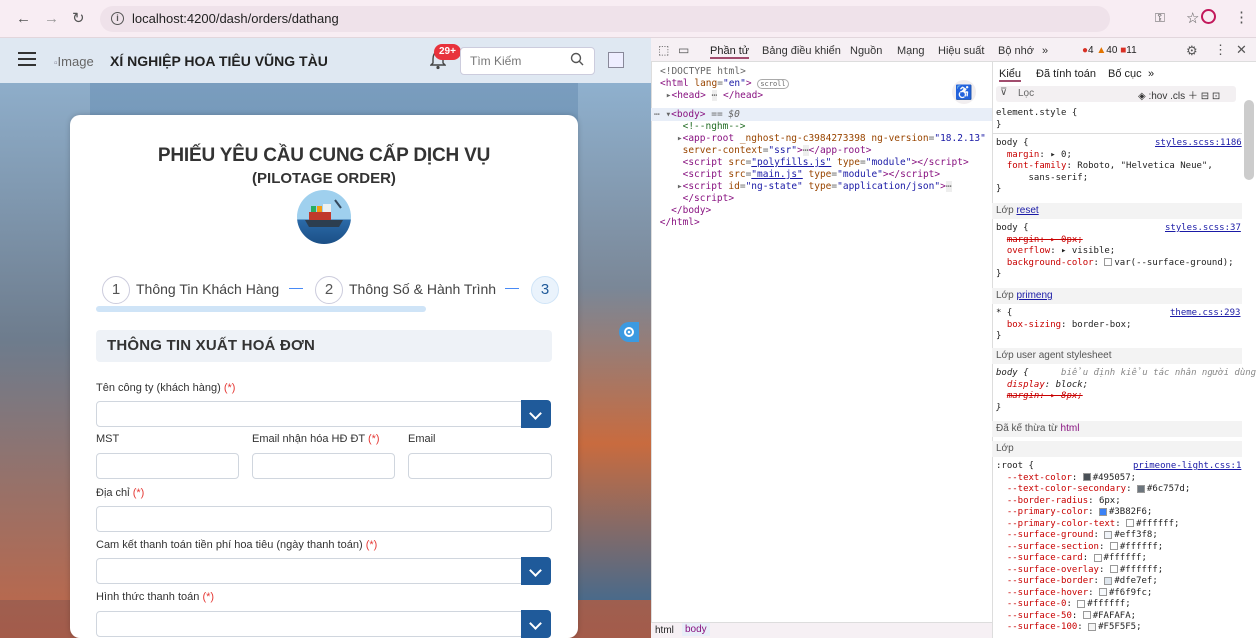 The width and height of the screenshot is (1256, 638). I want to click on password-key-icon: ⚿, so click(1160, 18).